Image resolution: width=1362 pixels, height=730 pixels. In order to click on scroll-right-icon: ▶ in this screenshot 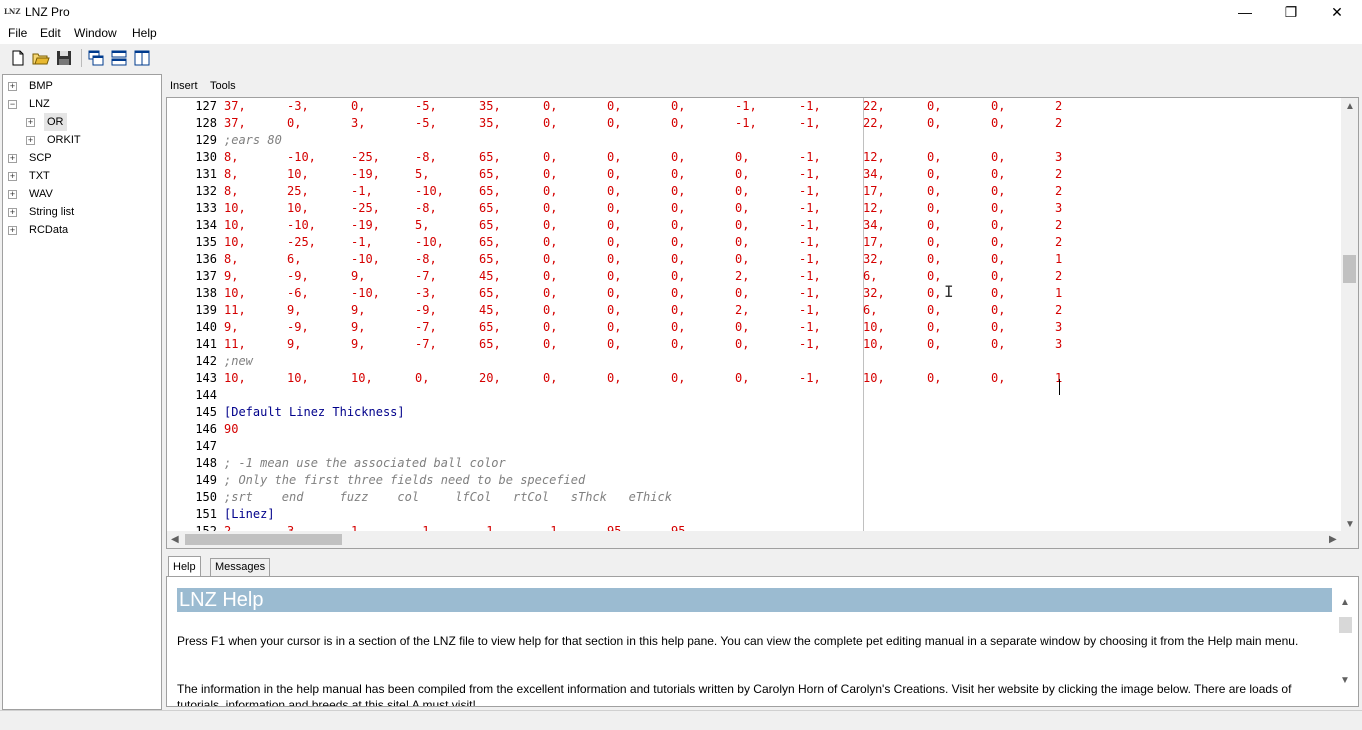, I will do `click(1333, 539)`.